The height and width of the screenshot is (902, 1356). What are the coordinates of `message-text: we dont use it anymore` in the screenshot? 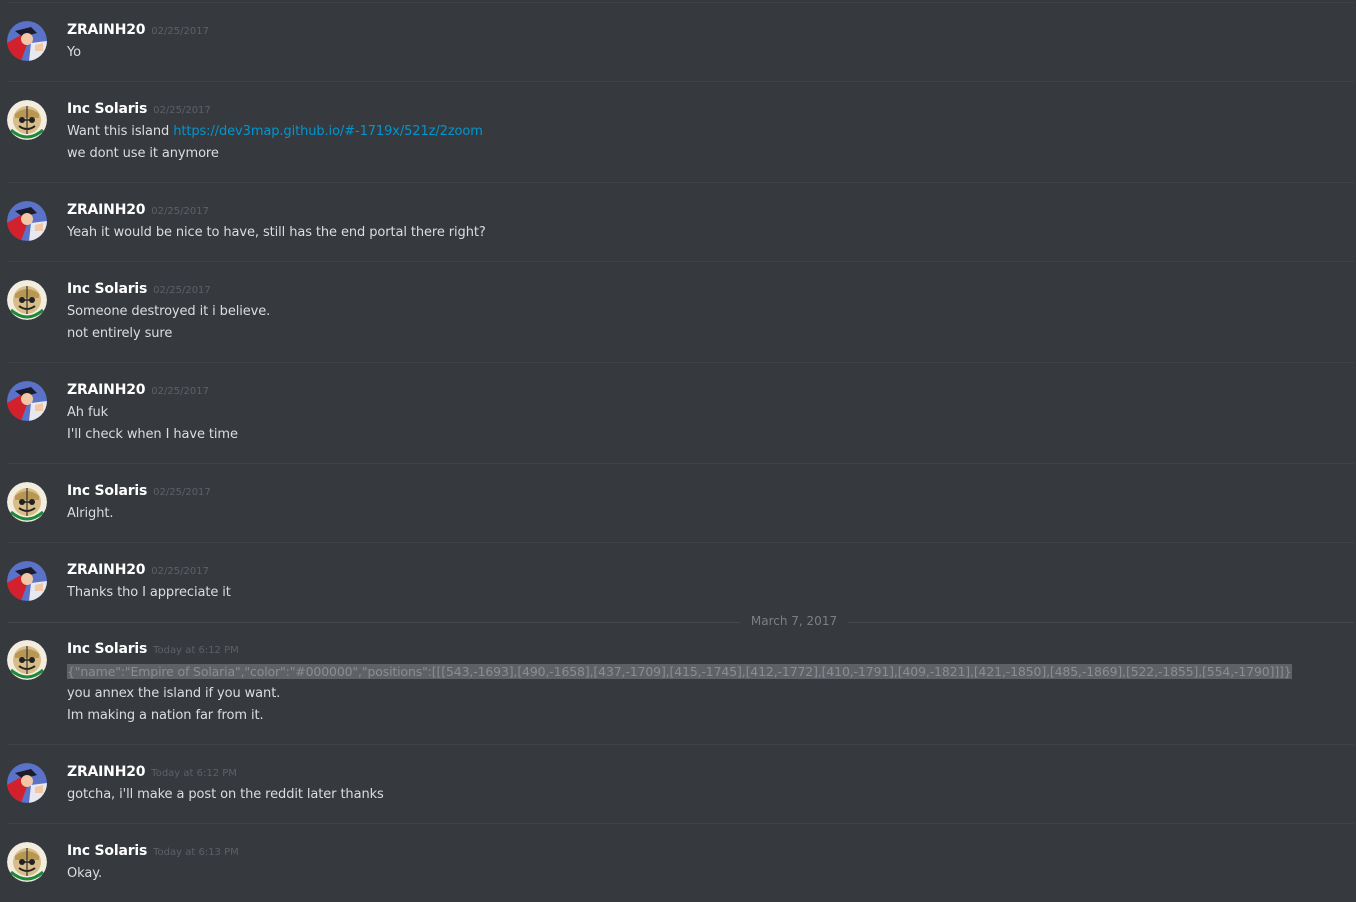 It's located at (143, 153).